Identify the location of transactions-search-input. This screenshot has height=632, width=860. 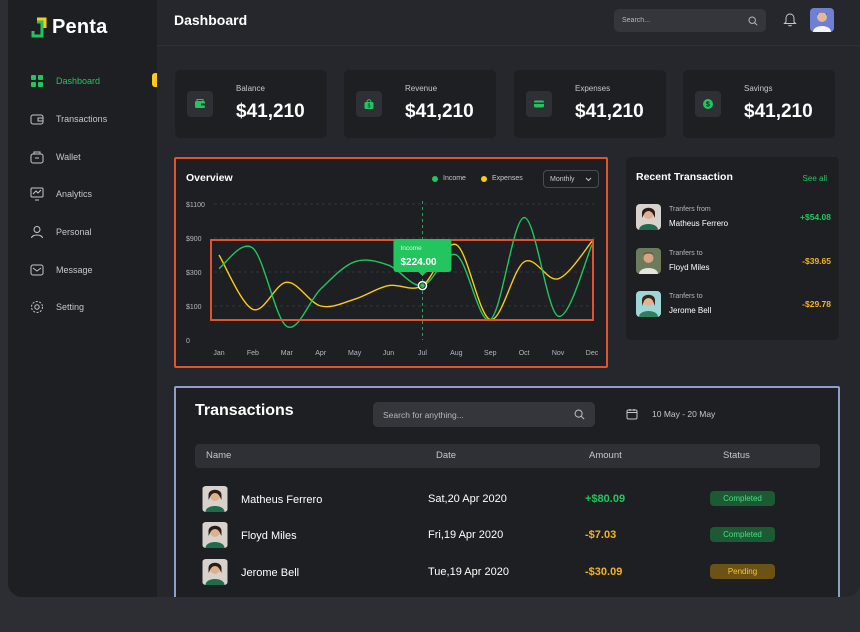
(473, 414).